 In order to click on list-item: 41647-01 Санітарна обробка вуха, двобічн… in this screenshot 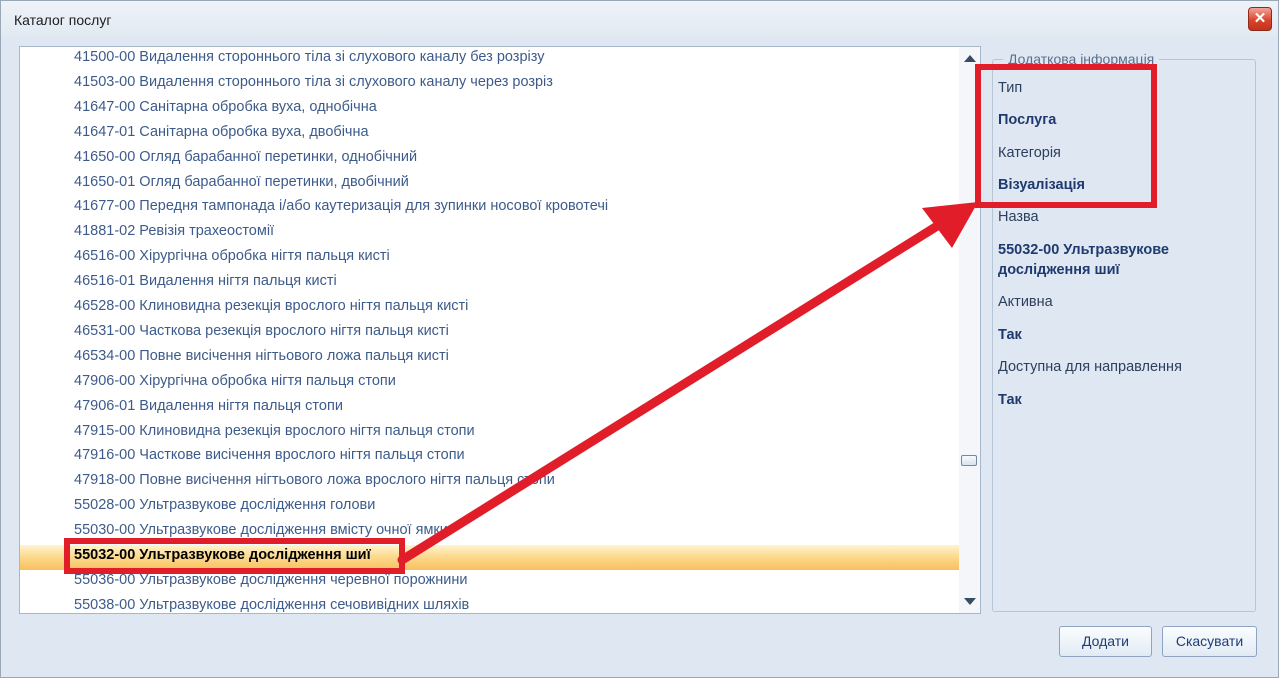, I will do `click(490, 134)`.